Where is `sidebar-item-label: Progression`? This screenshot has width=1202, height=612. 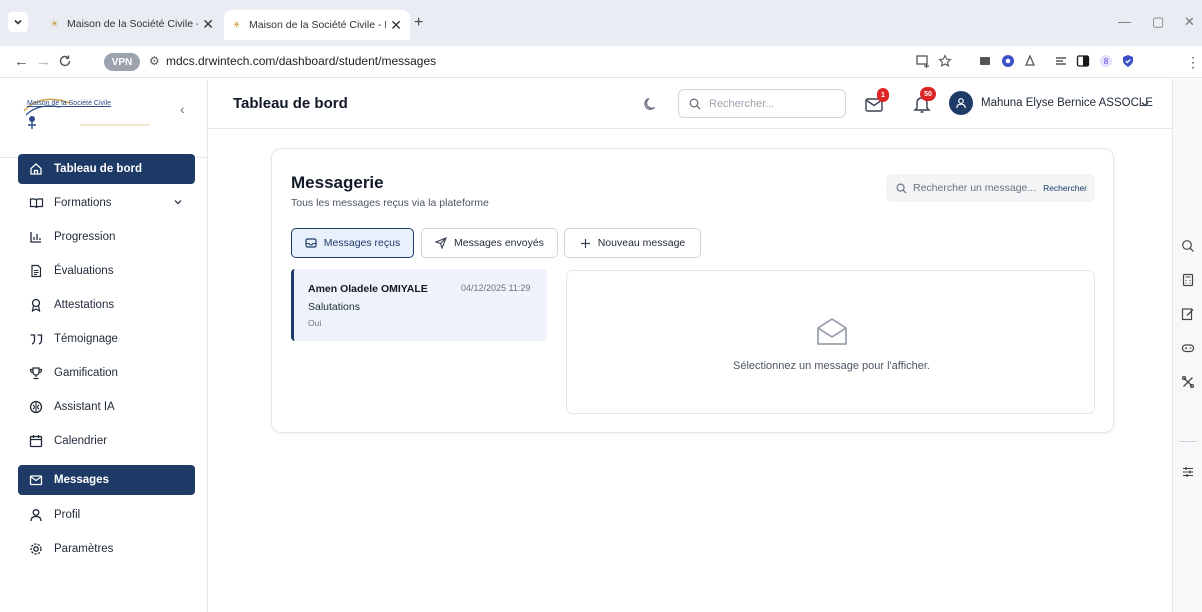
sidebar-item-label: Progression is located at coordinates (85, 237).